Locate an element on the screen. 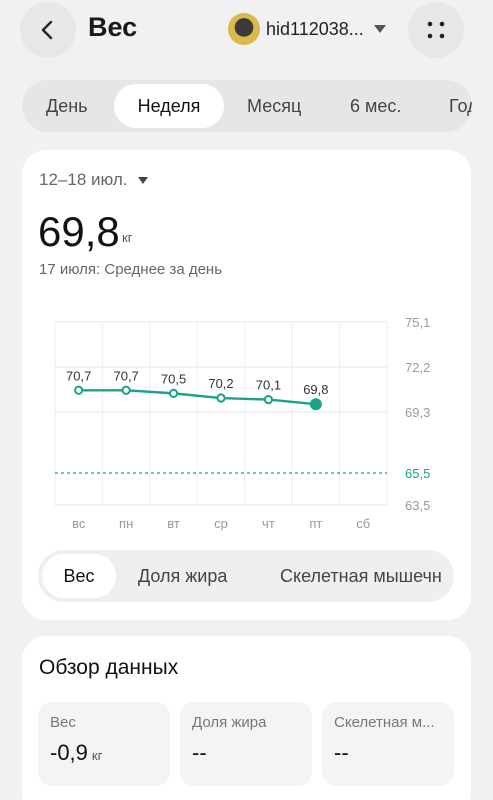 The image size is (493, 800). tile-number: -0,9 is located at coordinates (69, 752).